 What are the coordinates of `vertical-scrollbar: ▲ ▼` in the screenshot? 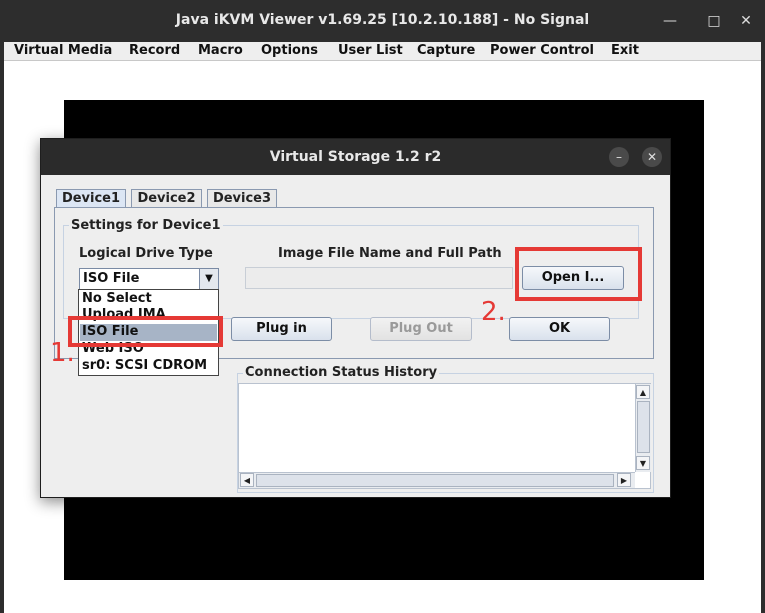 It's located at (643, 428).